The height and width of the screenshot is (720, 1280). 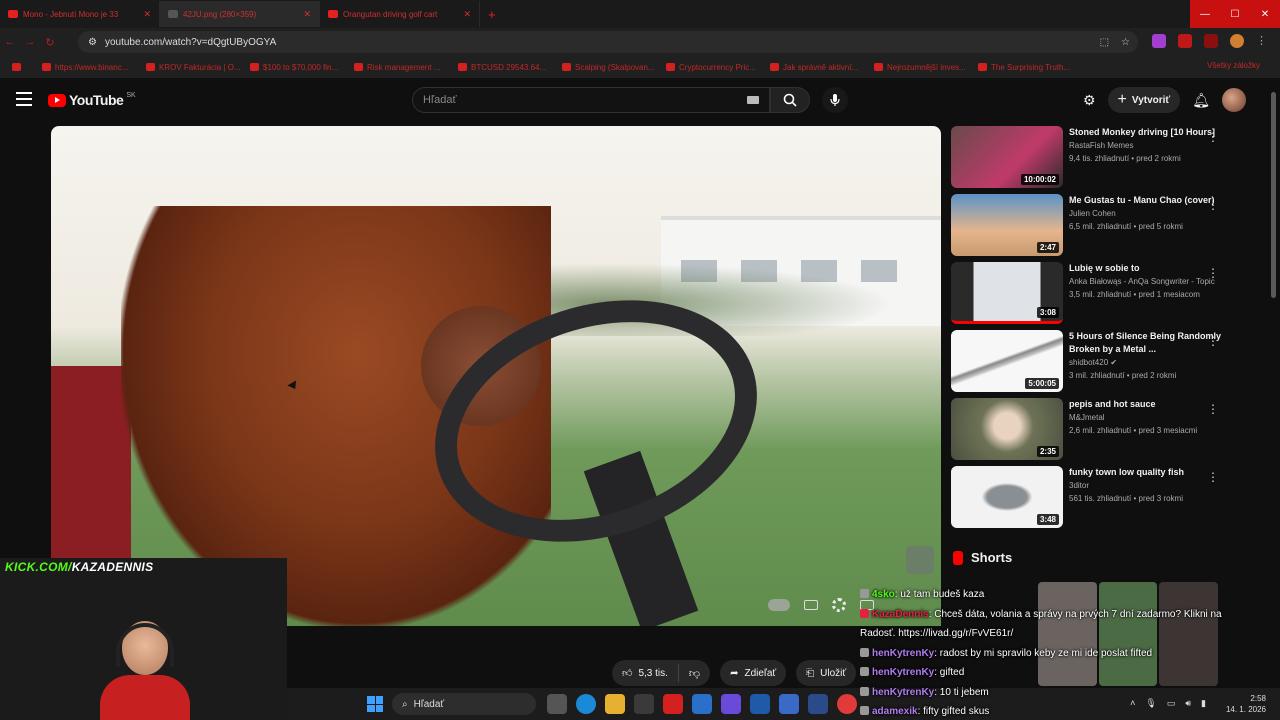 What do you see at coordinates (1237, 41) in the screenshot?
I see `profile-icon` at bounding box center [1237, 41].